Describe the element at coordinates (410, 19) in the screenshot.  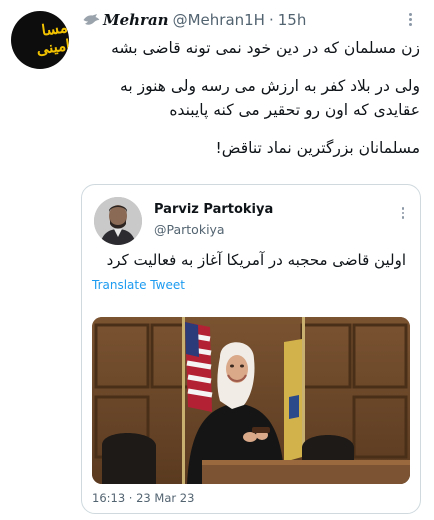
I see `more-options-icon` at that location.